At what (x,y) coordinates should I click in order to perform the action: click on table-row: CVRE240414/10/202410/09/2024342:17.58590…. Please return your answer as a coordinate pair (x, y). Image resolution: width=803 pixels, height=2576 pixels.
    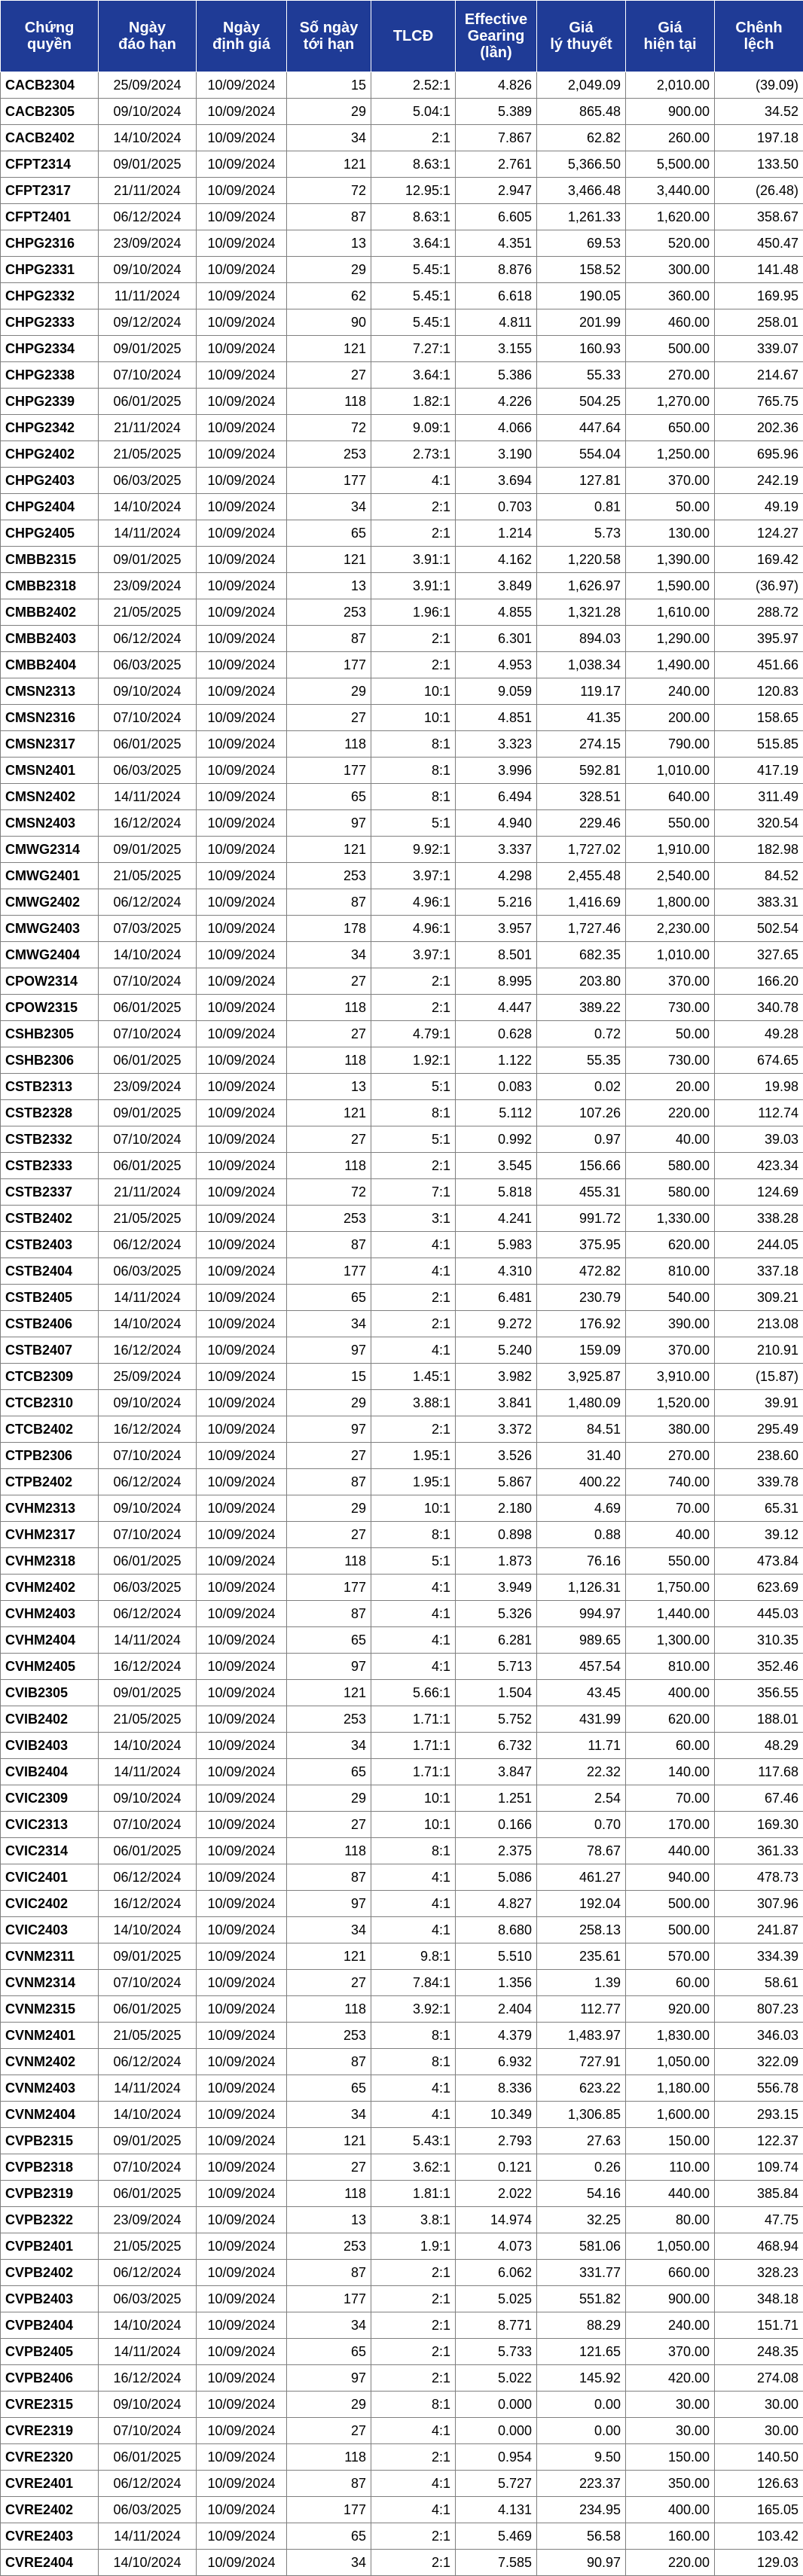
    Looking at the image, I should click on (402, 2563).